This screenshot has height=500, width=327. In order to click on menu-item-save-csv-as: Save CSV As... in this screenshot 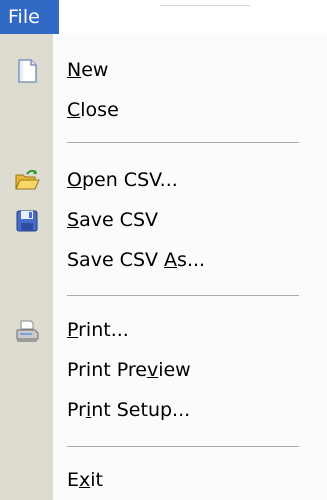, I will do `click(163, 260)`.